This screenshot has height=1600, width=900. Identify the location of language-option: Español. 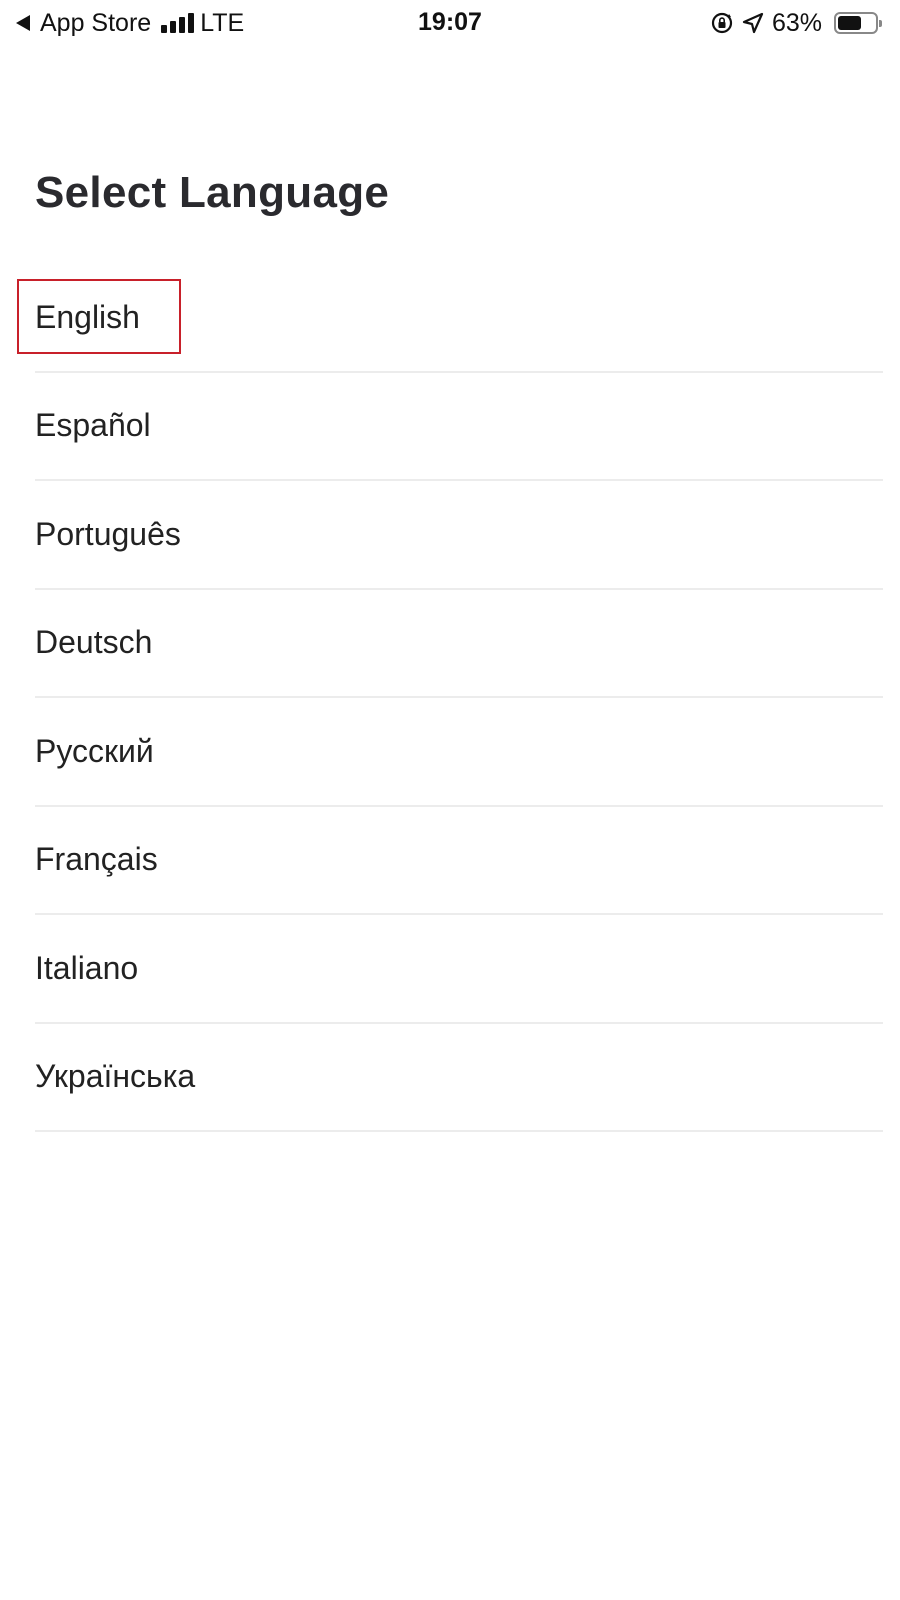
(459, 427).